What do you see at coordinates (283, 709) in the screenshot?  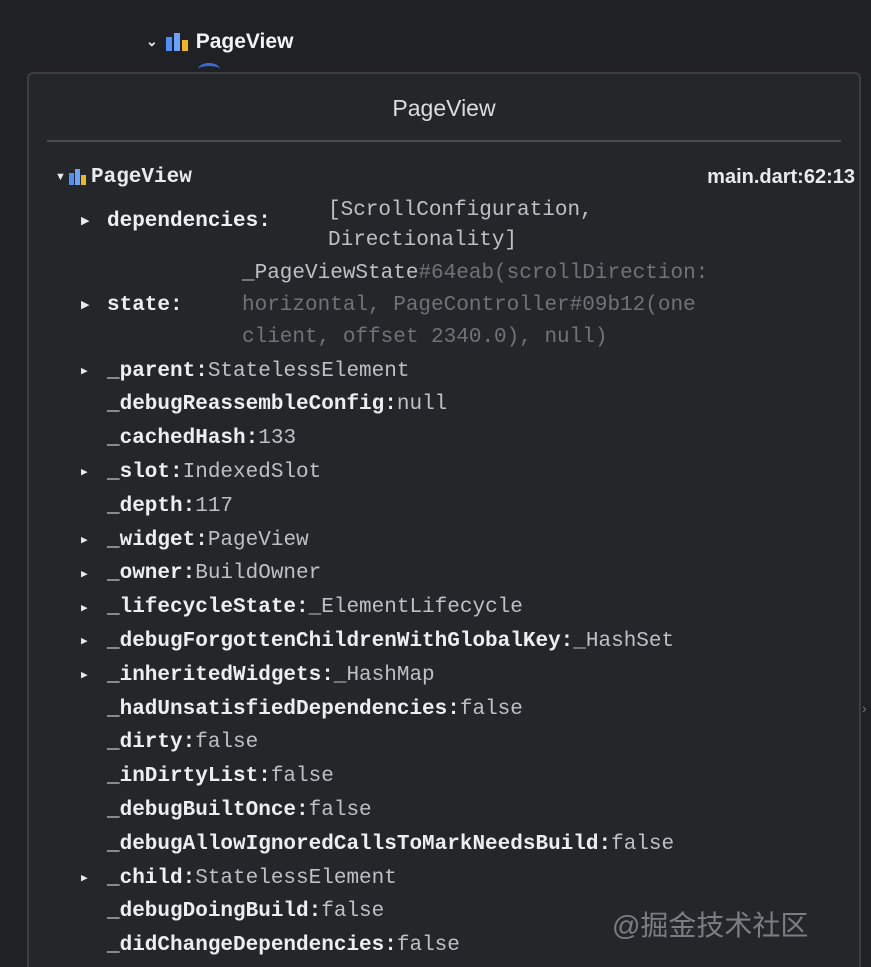 I see `property-key: _hadUnsatisfiedDependencies:` at bounding box center [283, 709].